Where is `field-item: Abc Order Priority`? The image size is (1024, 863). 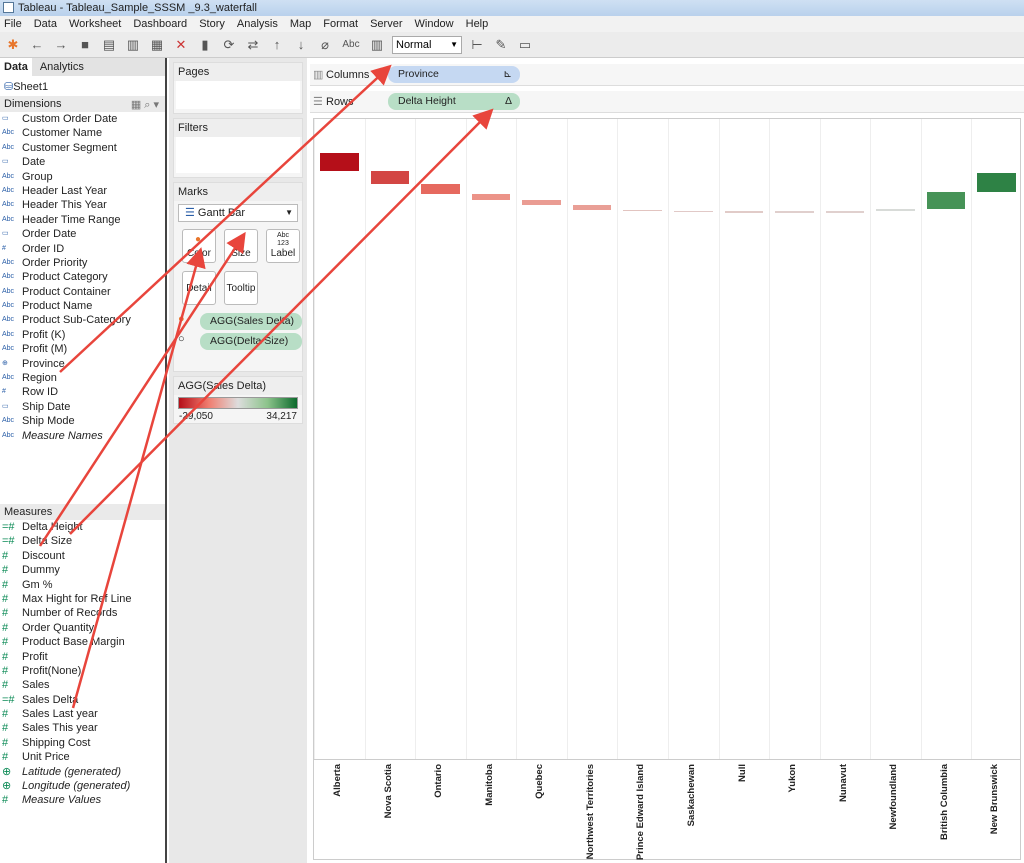 field-item: Abc Order Priority is located at coordinates (82, 263).